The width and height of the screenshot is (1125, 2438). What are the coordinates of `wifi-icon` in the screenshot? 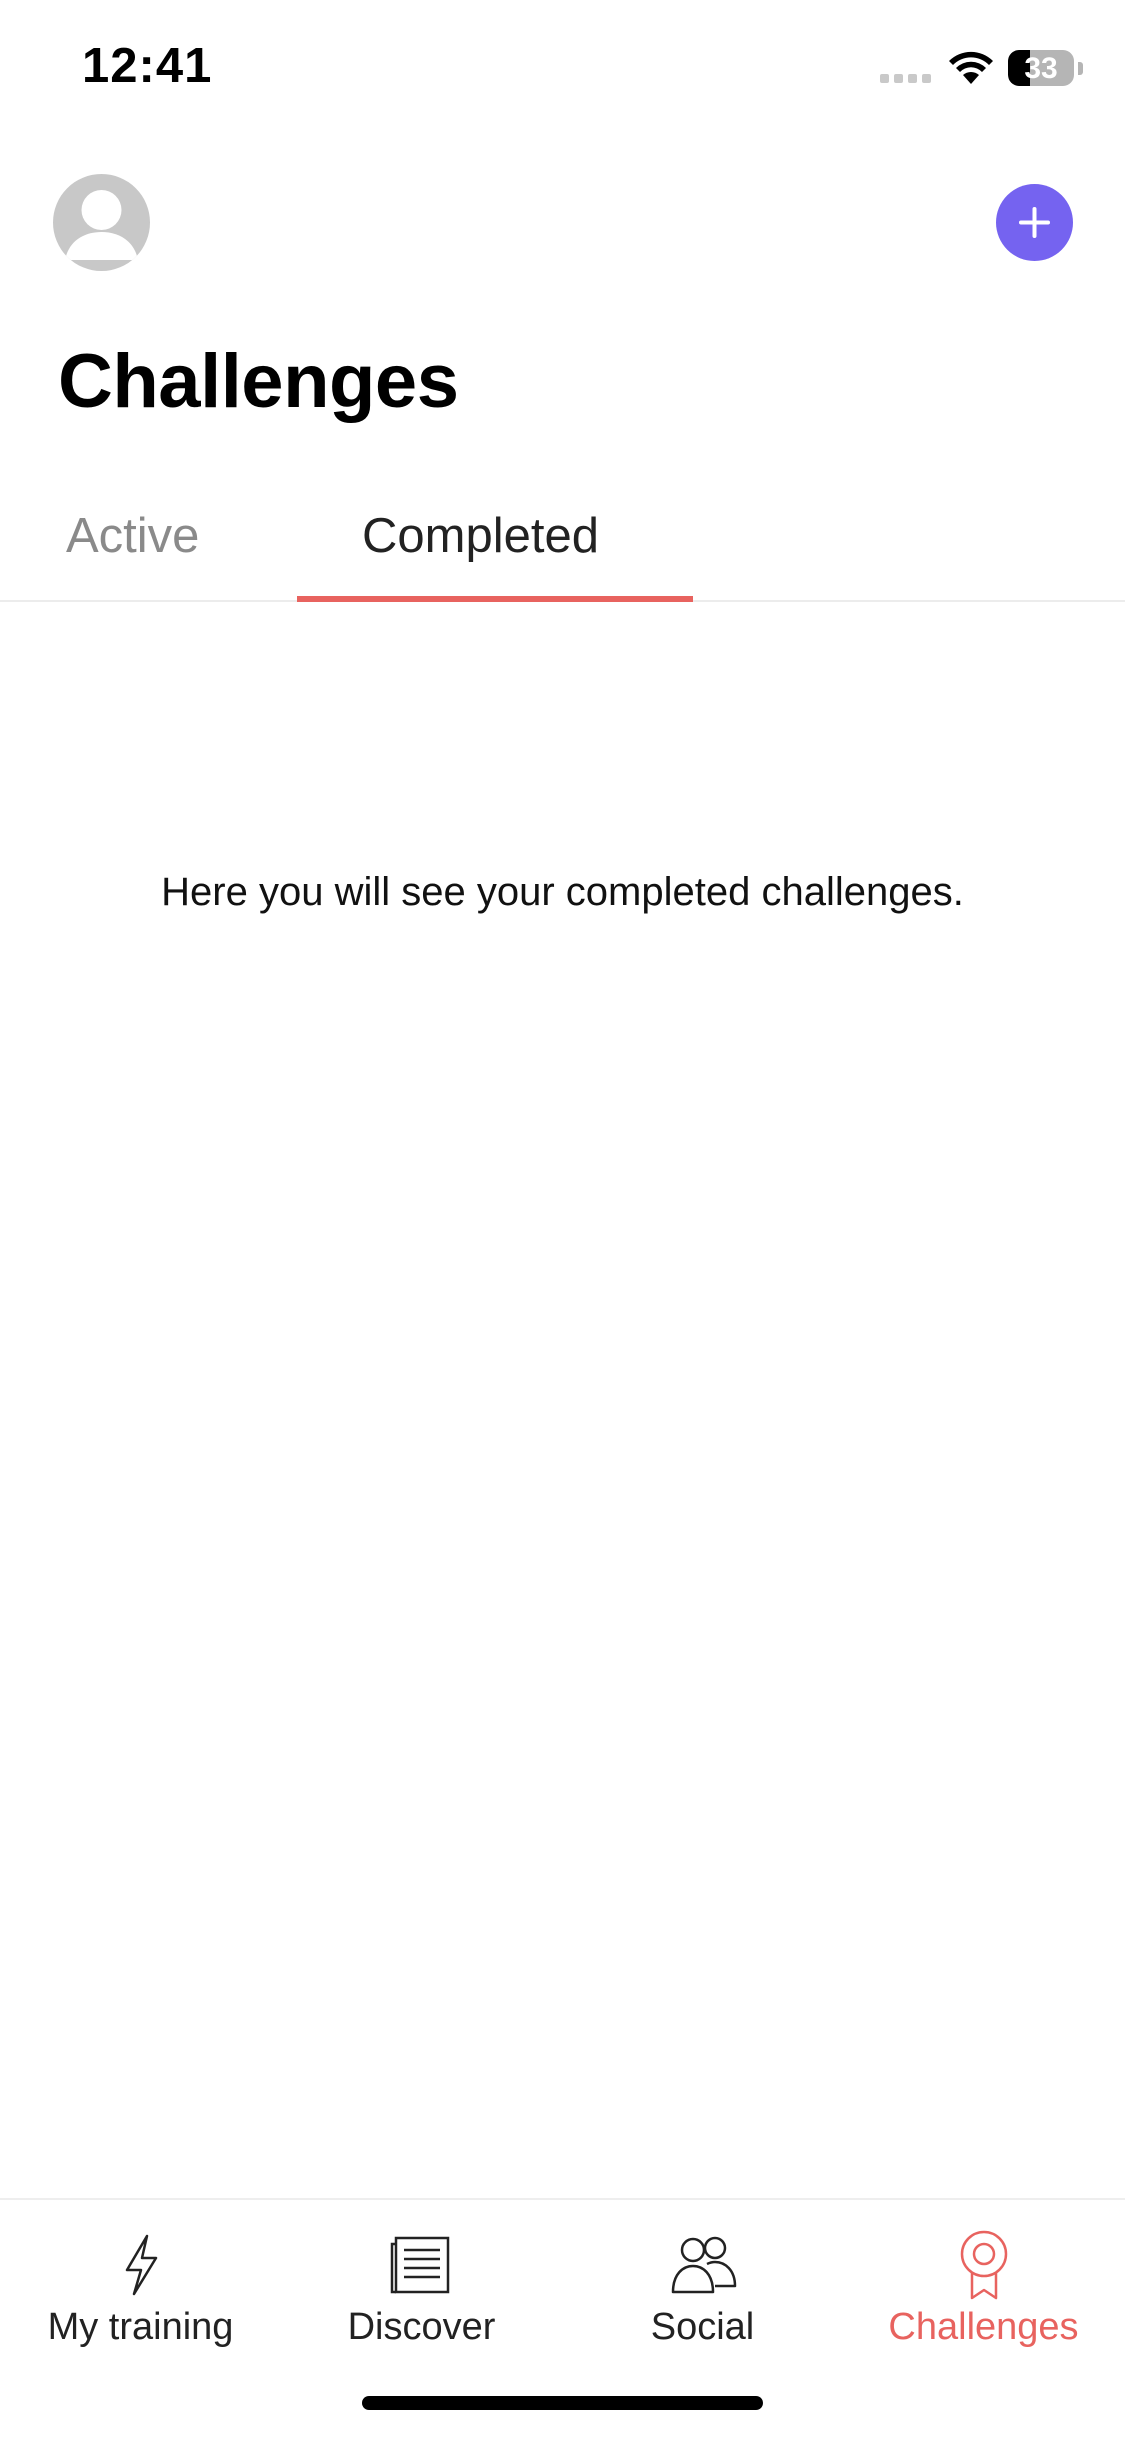 It's located at (971, 67).